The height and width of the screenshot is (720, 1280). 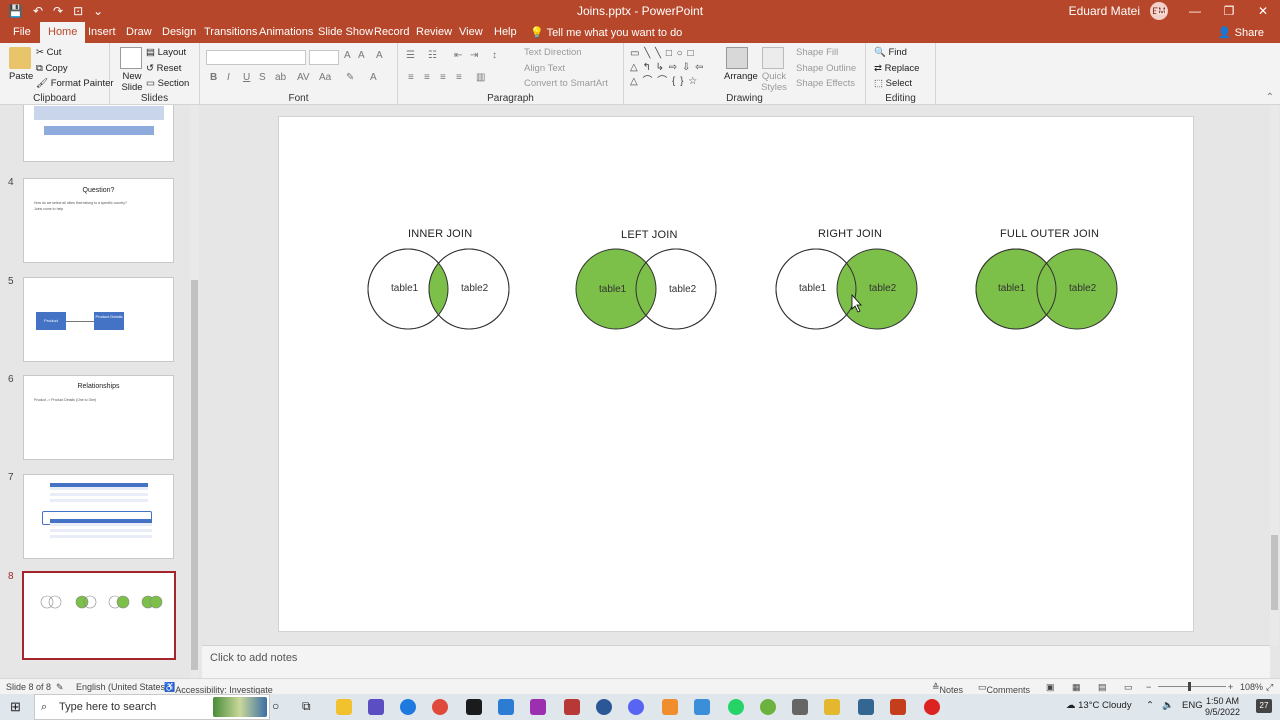 What do you see at coordinates (1264, 706) in the screenshot?
I see `notification-badge: 27` at bounding box center [1264, 706].